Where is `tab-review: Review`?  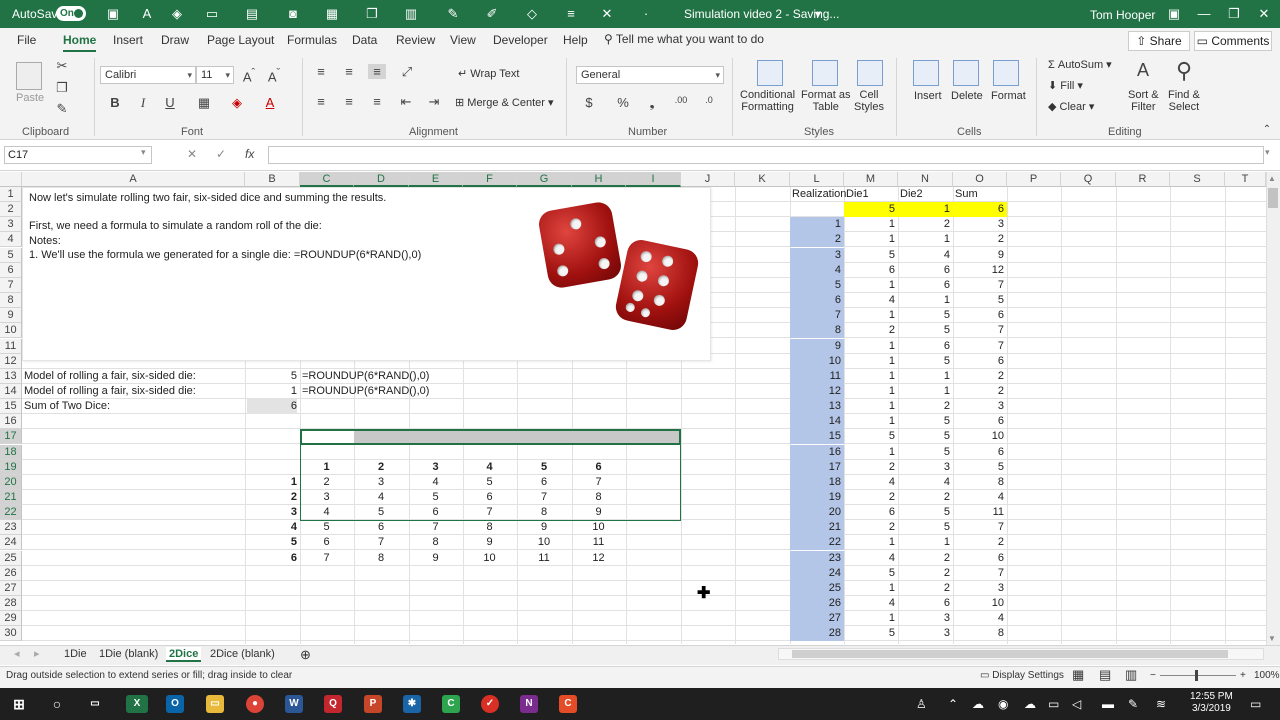
tab-review: Review is located at coordinates (415, 40).